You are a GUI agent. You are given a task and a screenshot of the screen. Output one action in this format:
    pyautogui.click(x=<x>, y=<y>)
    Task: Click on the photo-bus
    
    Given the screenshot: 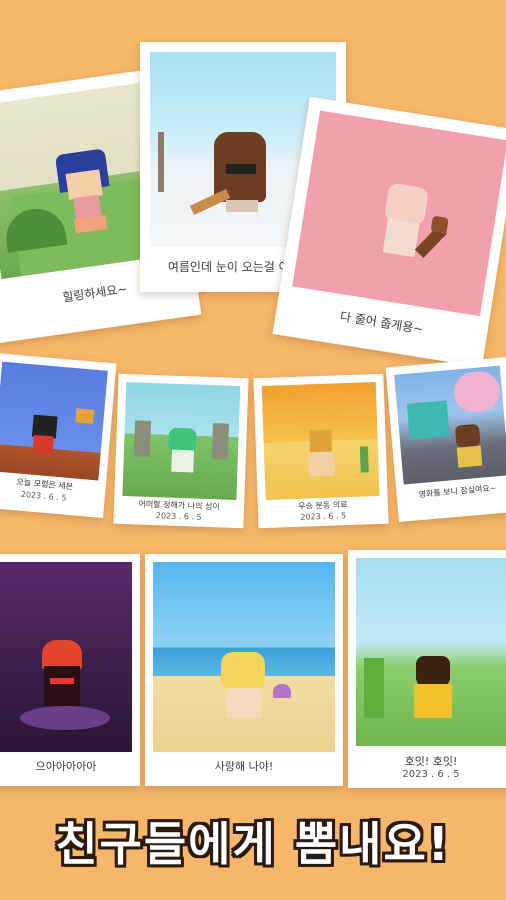 What is the action you would take?
    pyautogui.click(x=450, y=425)
    